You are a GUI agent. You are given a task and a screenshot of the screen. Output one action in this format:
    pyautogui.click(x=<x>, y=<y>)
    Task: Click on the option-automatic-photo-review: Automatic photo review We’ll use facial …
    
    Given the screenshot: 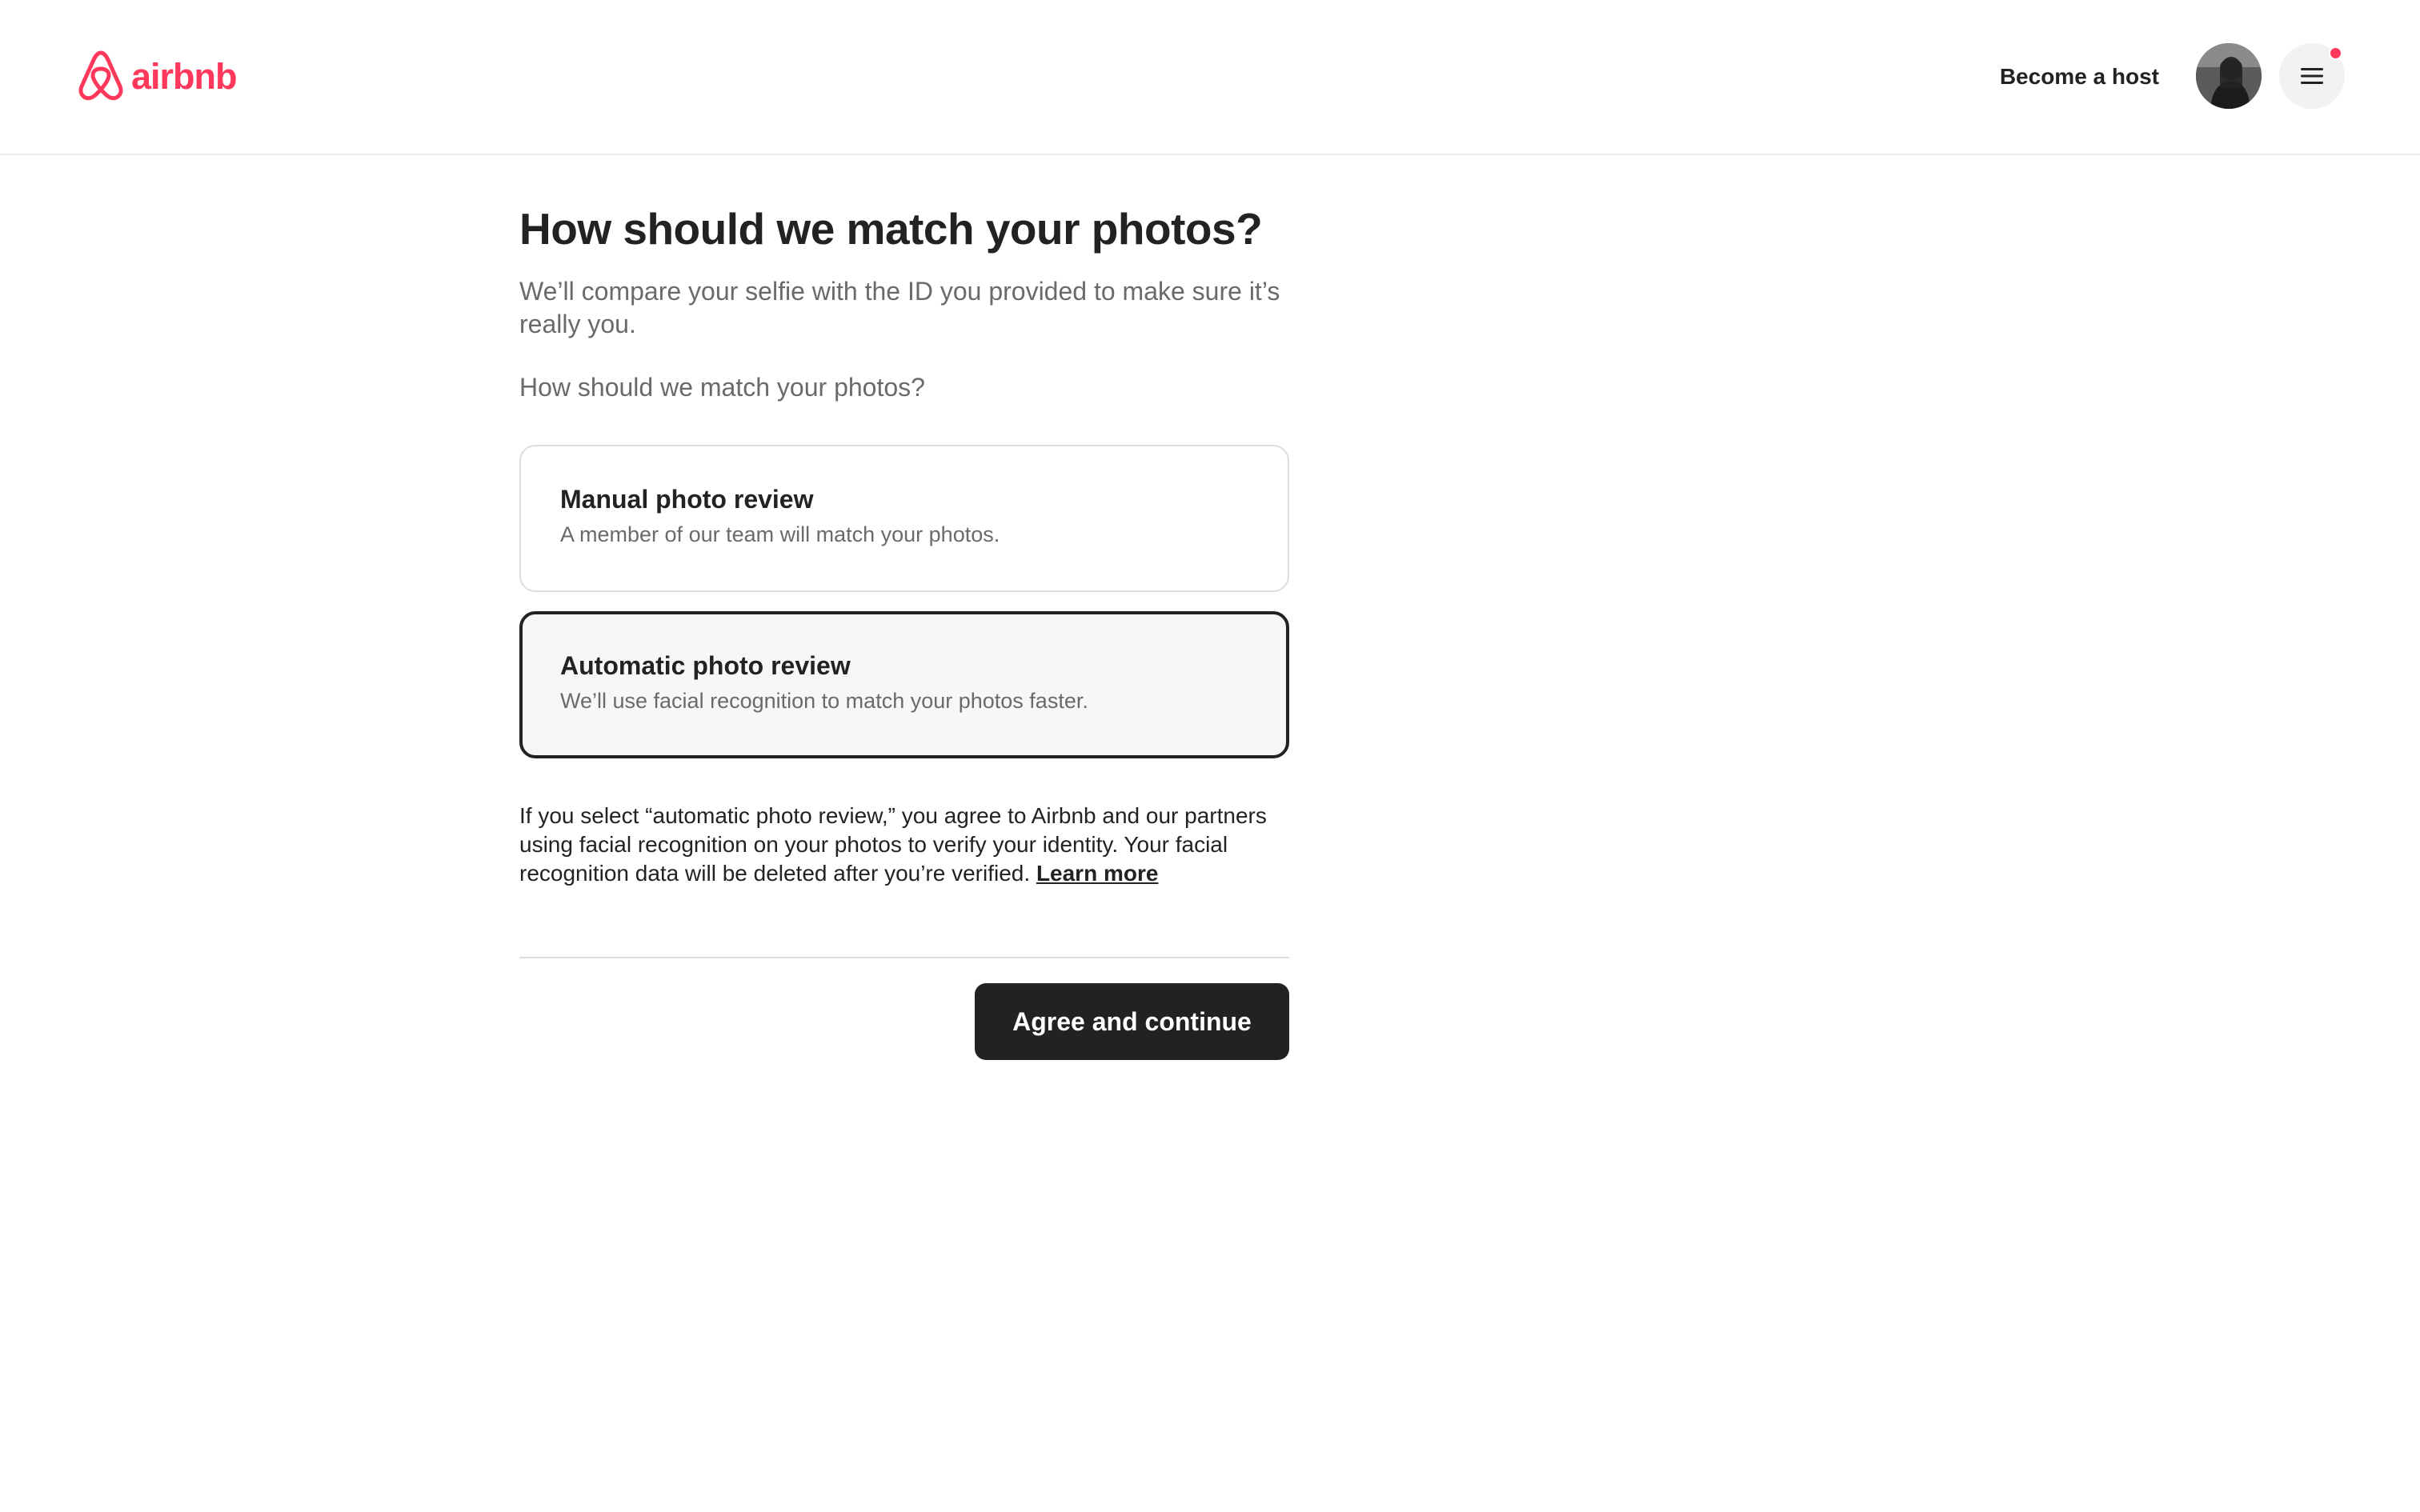 What is the action you would take?
    pyautogui.click(x=904, y=684)
    